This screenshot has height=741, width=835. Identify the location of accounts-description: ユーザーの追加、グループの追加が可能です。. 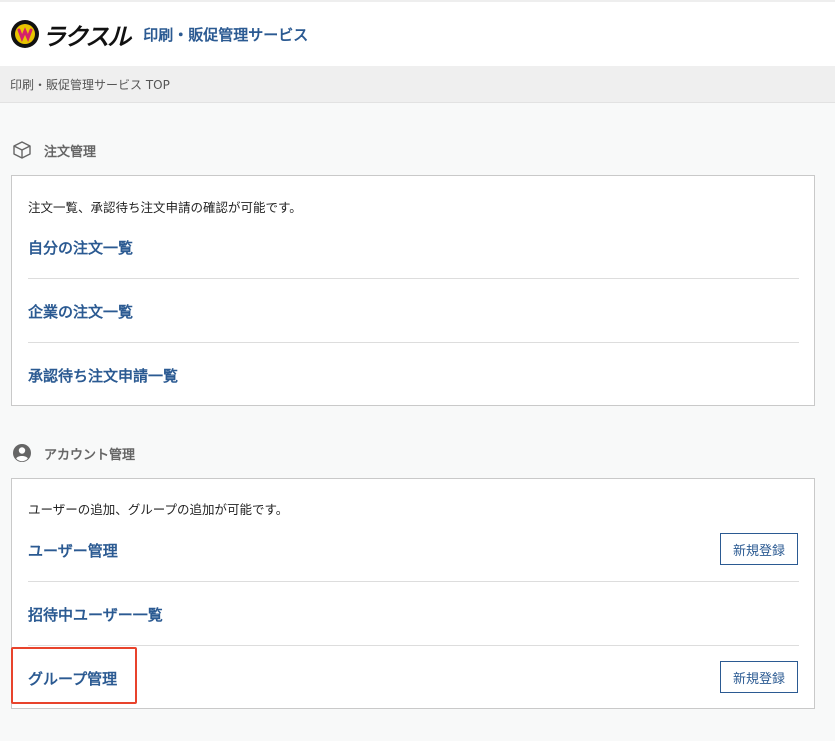
(158, 509).